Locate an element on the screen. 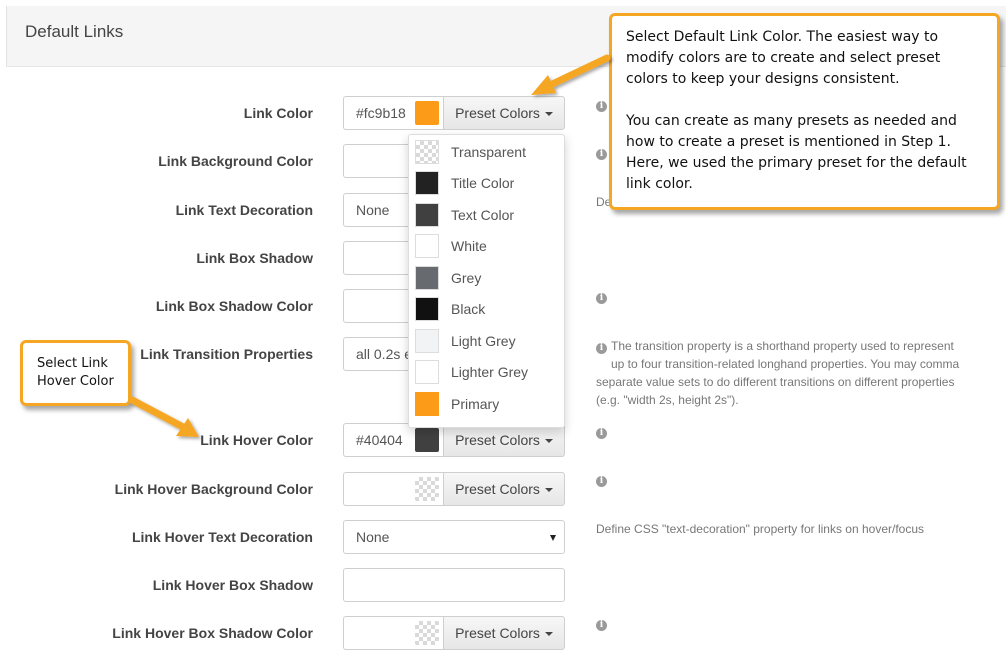 This screenshot has height=650, width=1006. arrow-to-link-hover-color is located at coordinates (163, 416).